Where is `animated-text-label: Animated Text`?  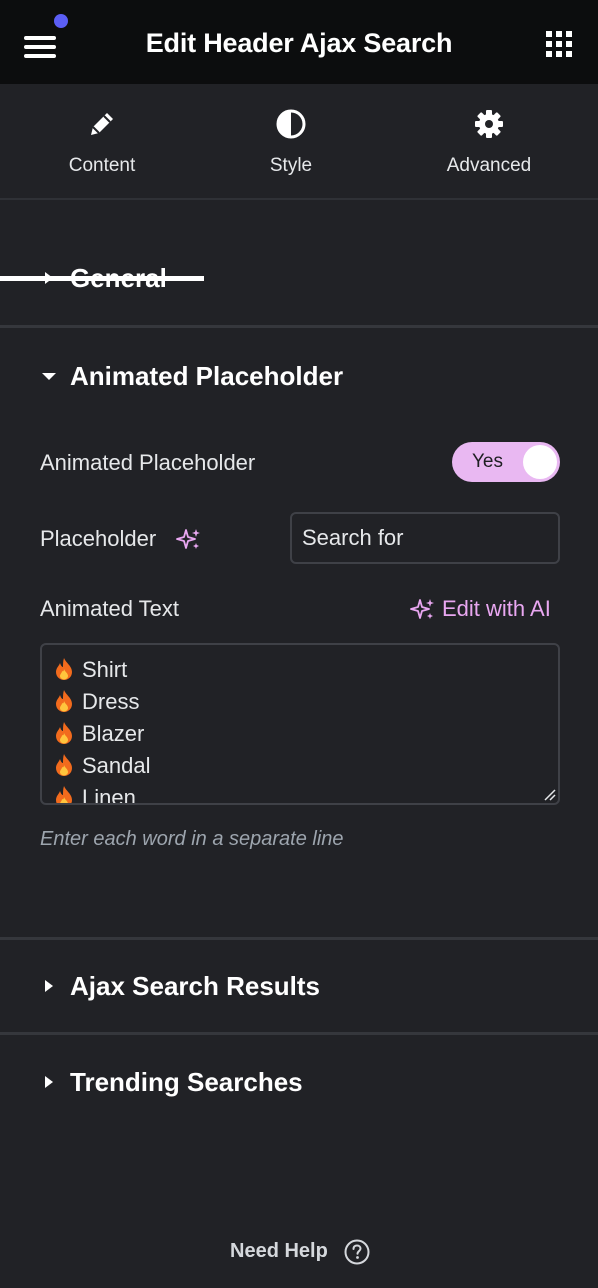
animated-text-label: Animated Text is located at coordinates (110, 608).